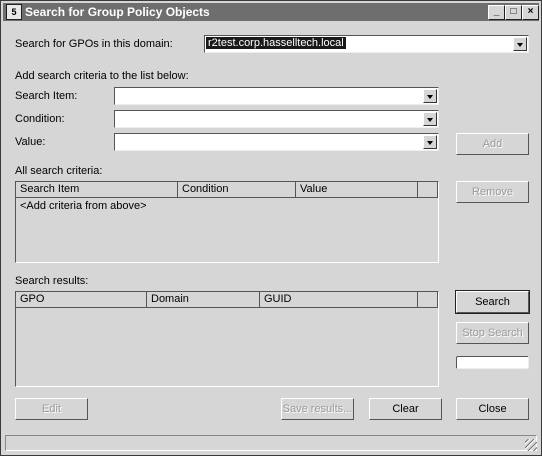  Describe the element at coordinates (40, 119) in the screenshot. I see `condition-label: Condition:` at that location.